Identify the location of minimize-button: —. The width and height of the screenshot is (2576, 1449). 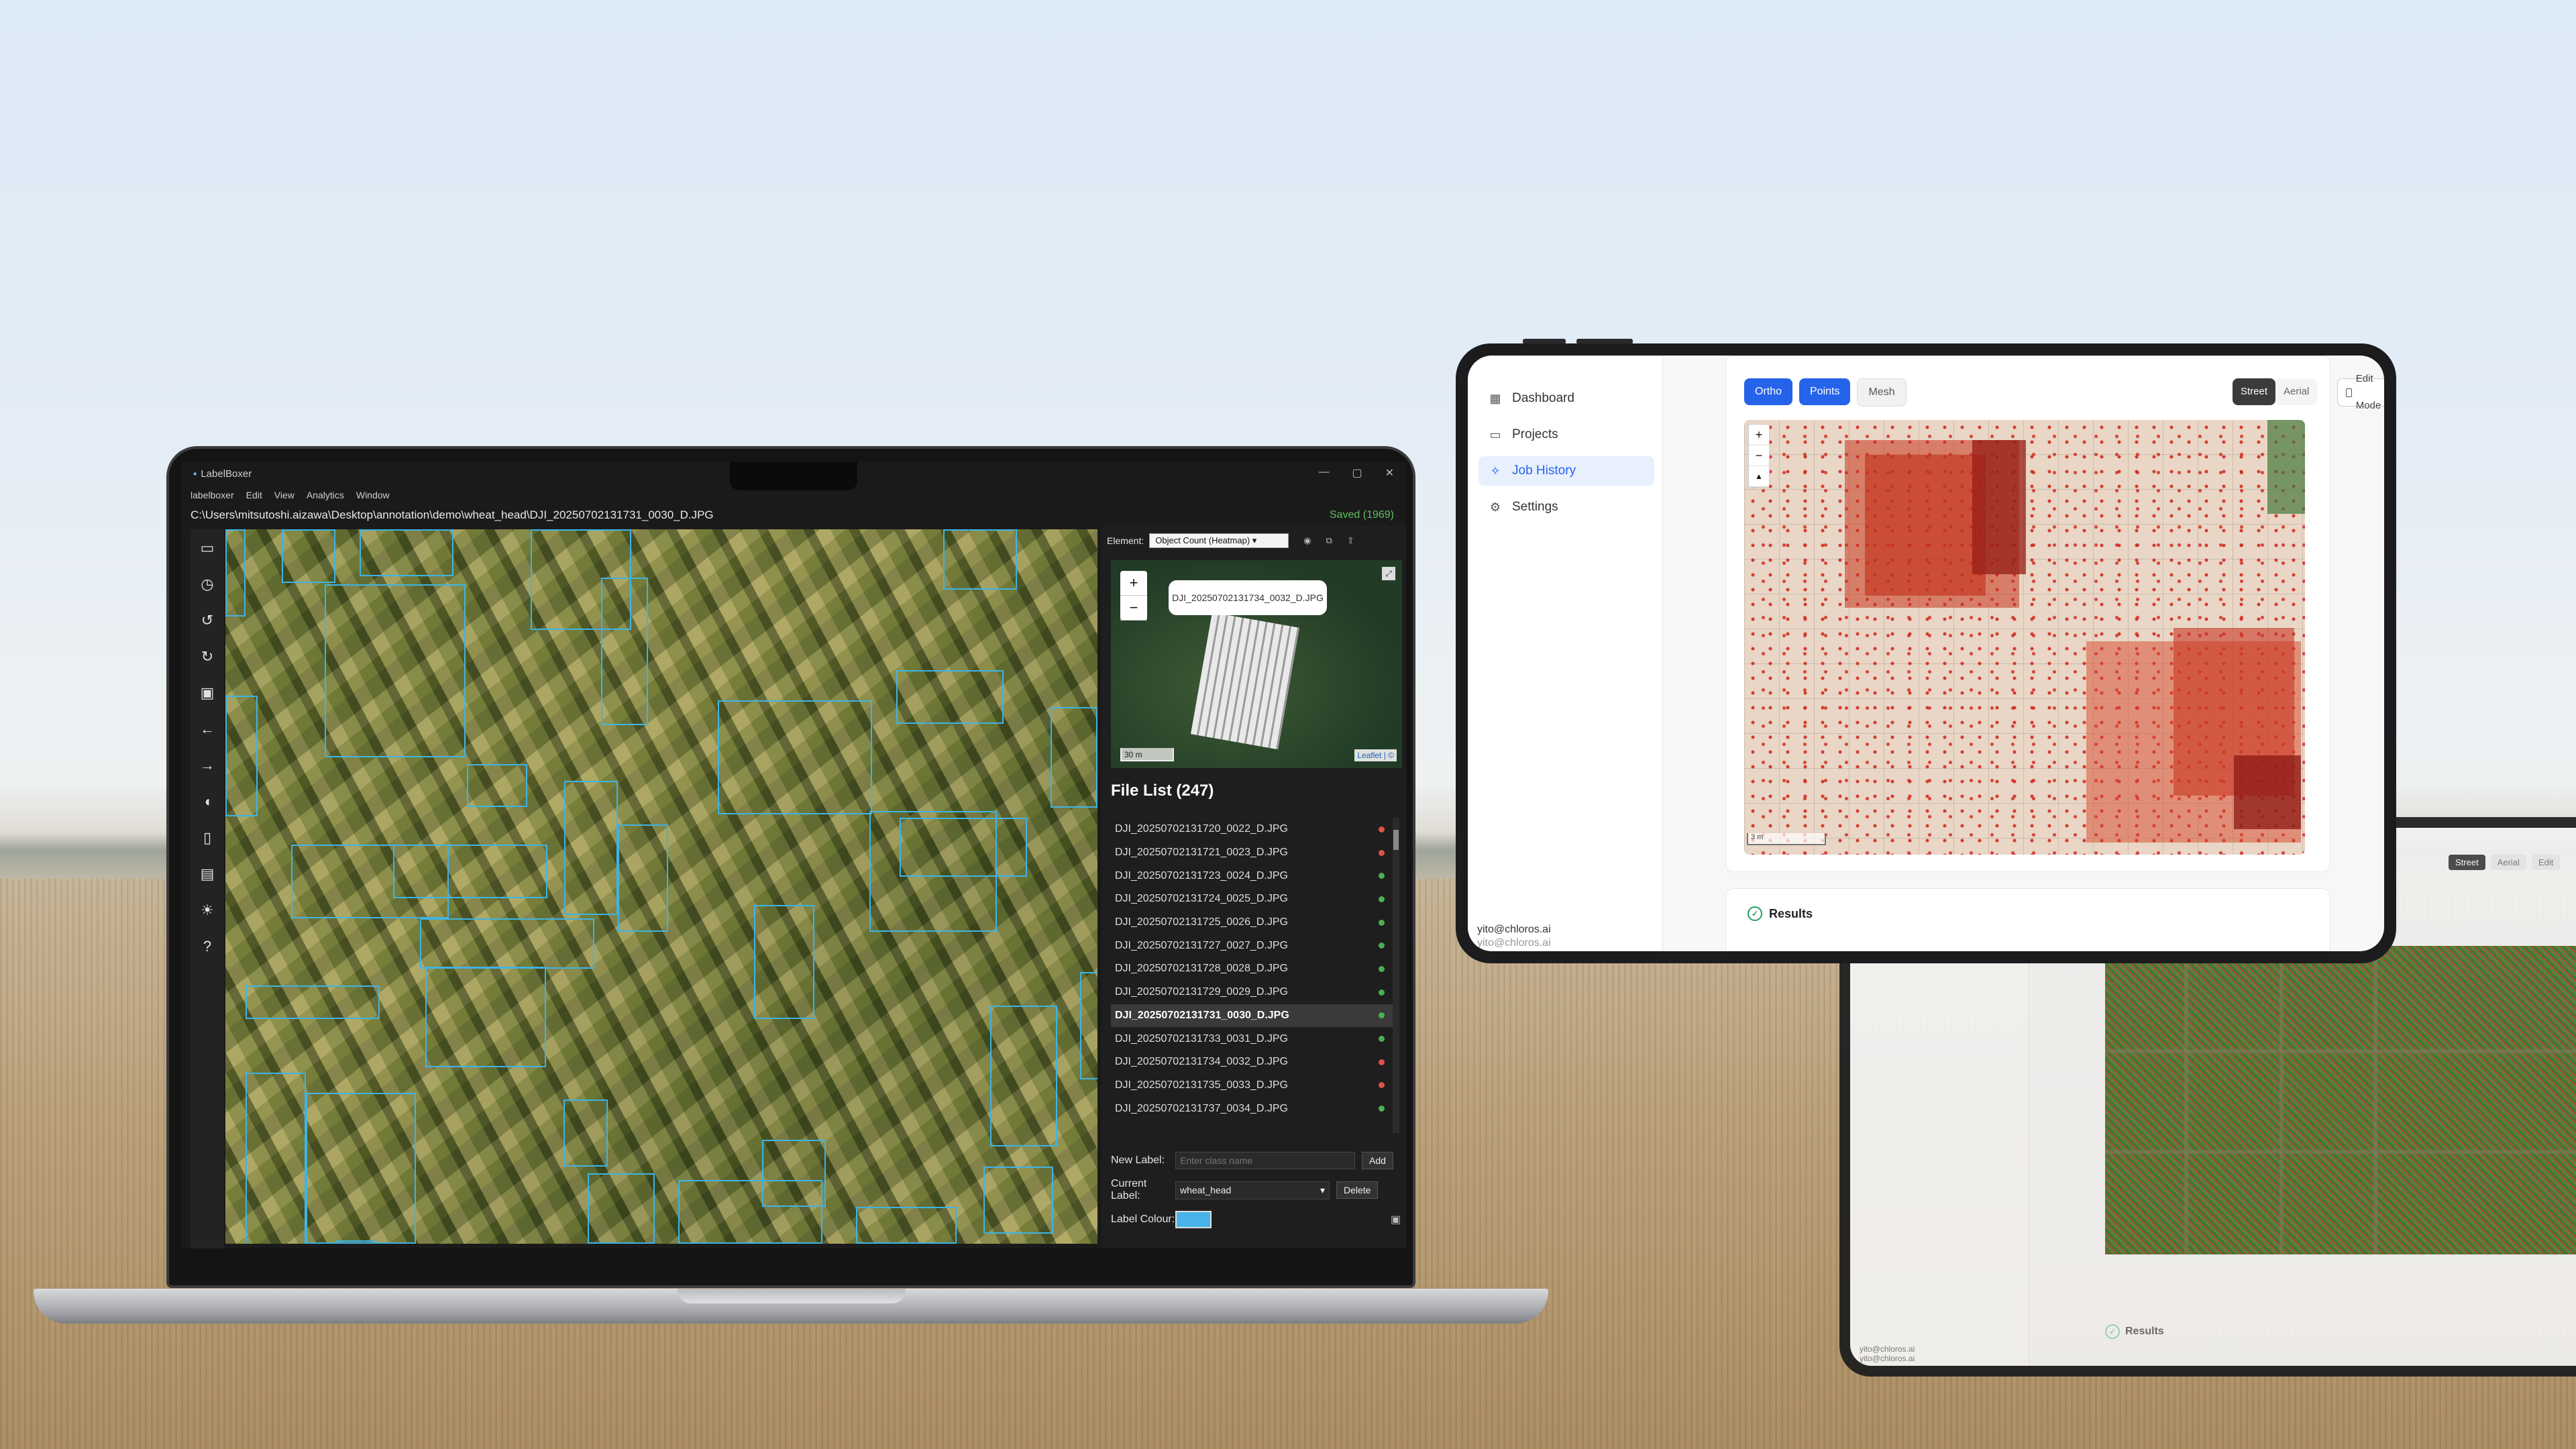
(1323, 473).